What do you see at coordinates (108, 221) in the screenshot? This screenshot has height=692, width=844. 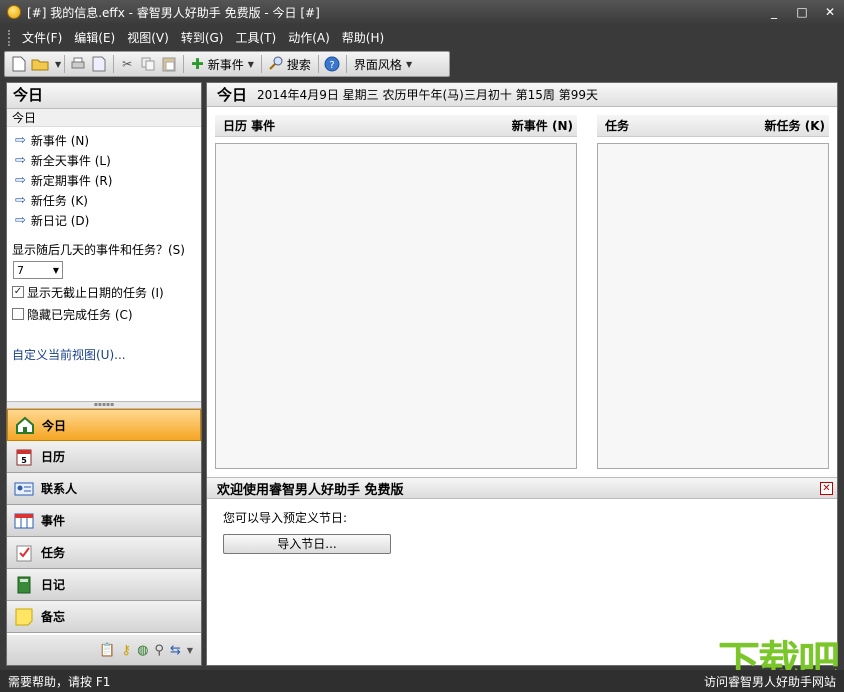 I see `link-new-diary: ⇨ 新日记 (D)` at bounding box center [108, 221].